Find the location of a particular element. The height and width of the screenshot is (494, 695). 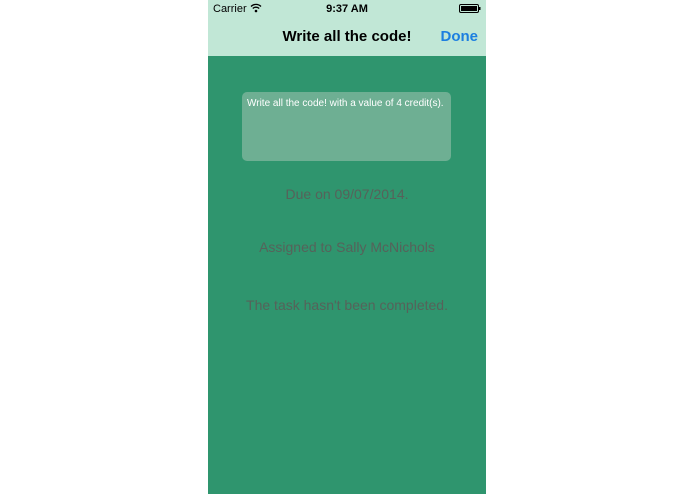

completion-status-label: The task hasn't been completed. is located at coordinates (347, 305).